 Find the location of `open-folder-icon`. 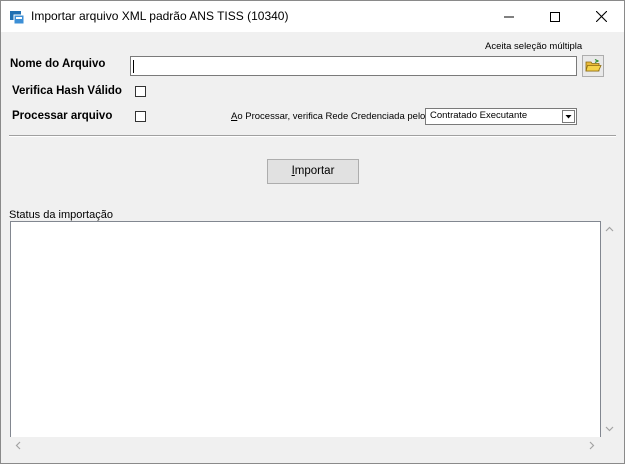

open-folder-icon is located at coordinates (593, 65).